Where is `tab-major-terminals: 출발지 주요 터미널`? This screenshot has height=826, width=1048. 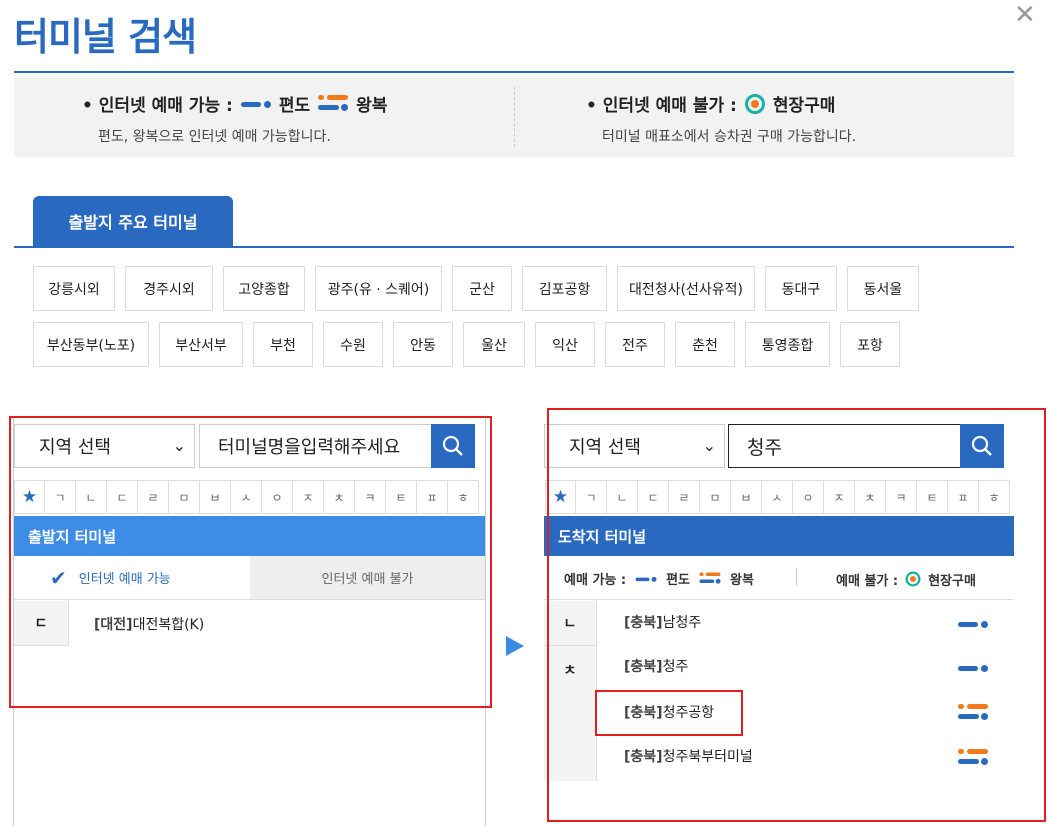
tab-major-terminals: 출발지 주요 터미널 is located at coordinates (133, 221).